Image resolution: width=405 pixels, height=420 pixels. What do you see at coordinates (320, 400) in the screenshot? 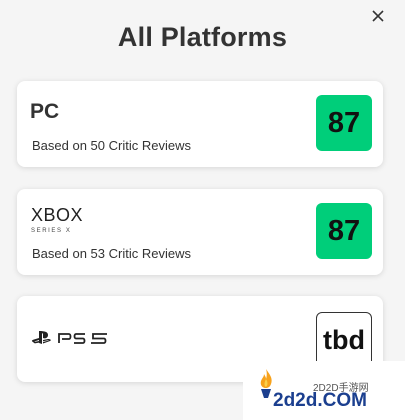
I see `watermark-domain: 2d2d.COM` at bounding box center [320, 400].